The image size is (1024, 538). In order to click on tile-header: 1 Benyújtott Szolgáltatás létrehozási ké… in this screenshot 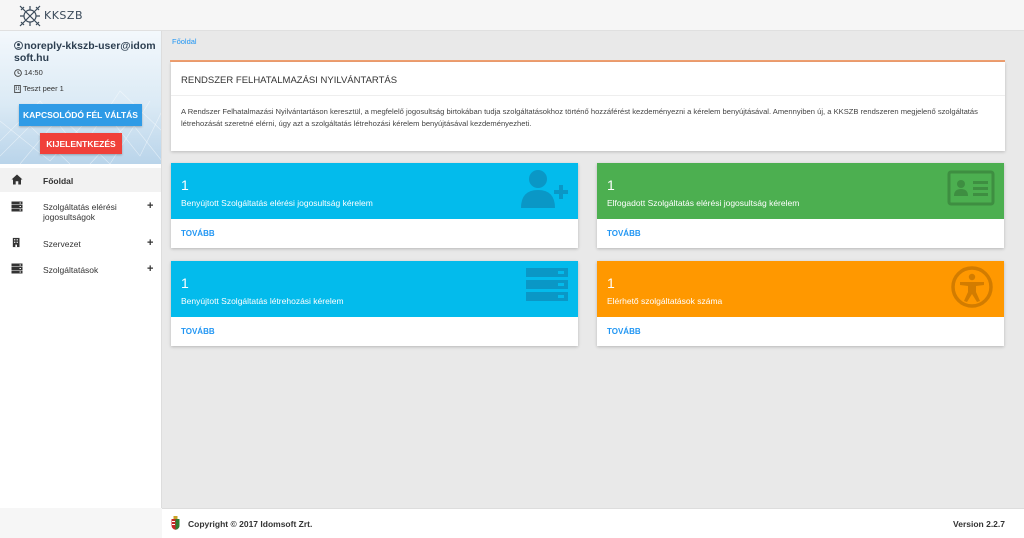, I will do `click(374, 289)`.